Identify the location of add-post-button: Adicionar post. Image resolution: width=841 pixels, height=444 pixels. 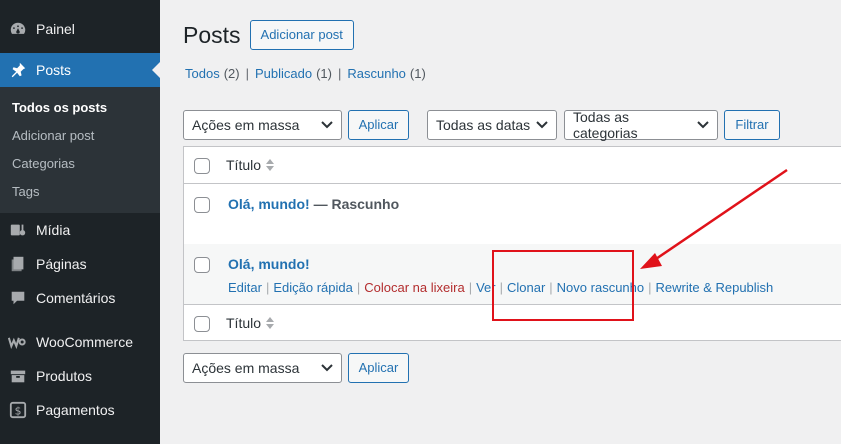
(301, 35).